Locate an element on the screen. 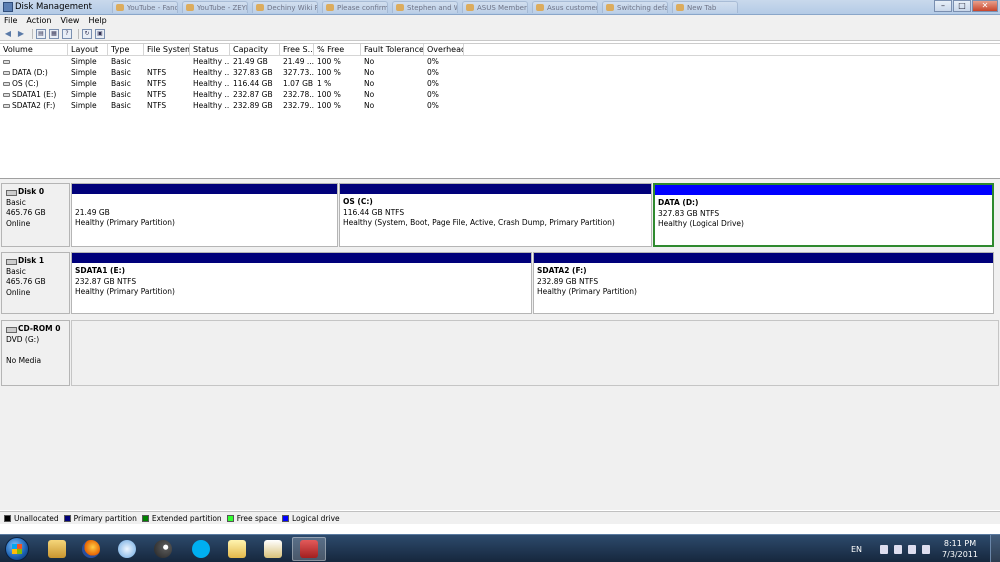  disk-type: Basic is located at coordinates (16, 271).